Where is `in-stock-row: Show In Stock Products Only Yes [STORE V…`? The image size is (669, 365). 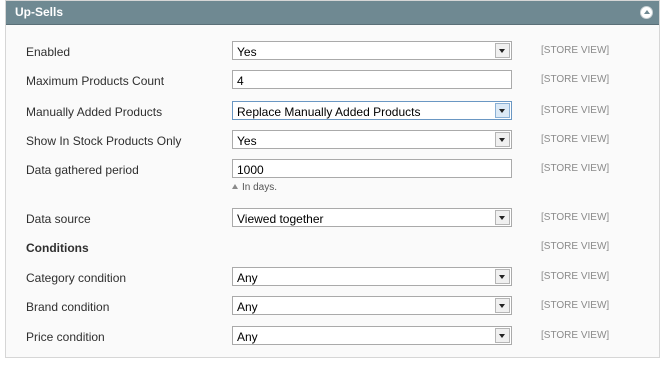
in-stock-row: Show In Stock Products Only Yes [STORE V… is located at coordinates (332, 141).